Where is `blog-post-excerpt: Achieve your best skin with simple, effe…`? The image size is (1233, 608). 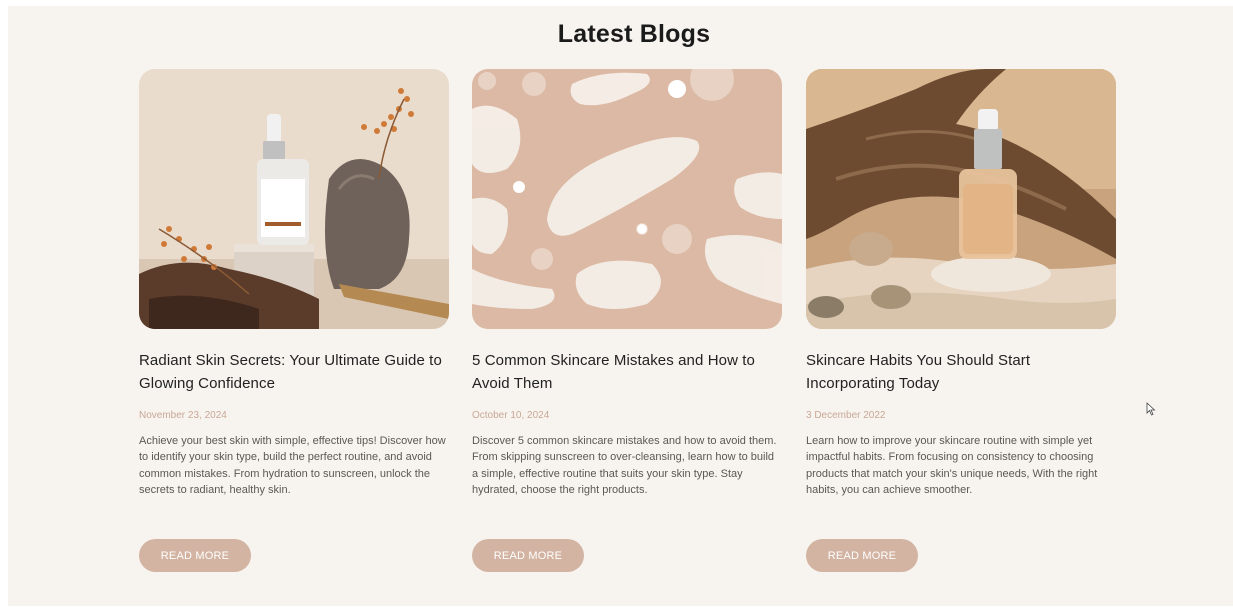 blog-post-excerpt: Achieve your best skin with simple, effe… is located at coordinates (292, 465).